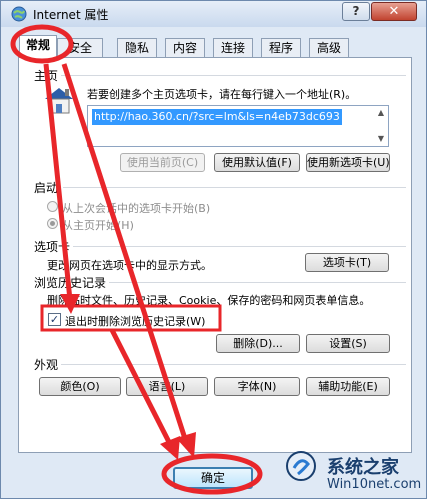 The width and height of the screenshot is (427, 499). I want to click on appearance-divider, so click(233, 364).